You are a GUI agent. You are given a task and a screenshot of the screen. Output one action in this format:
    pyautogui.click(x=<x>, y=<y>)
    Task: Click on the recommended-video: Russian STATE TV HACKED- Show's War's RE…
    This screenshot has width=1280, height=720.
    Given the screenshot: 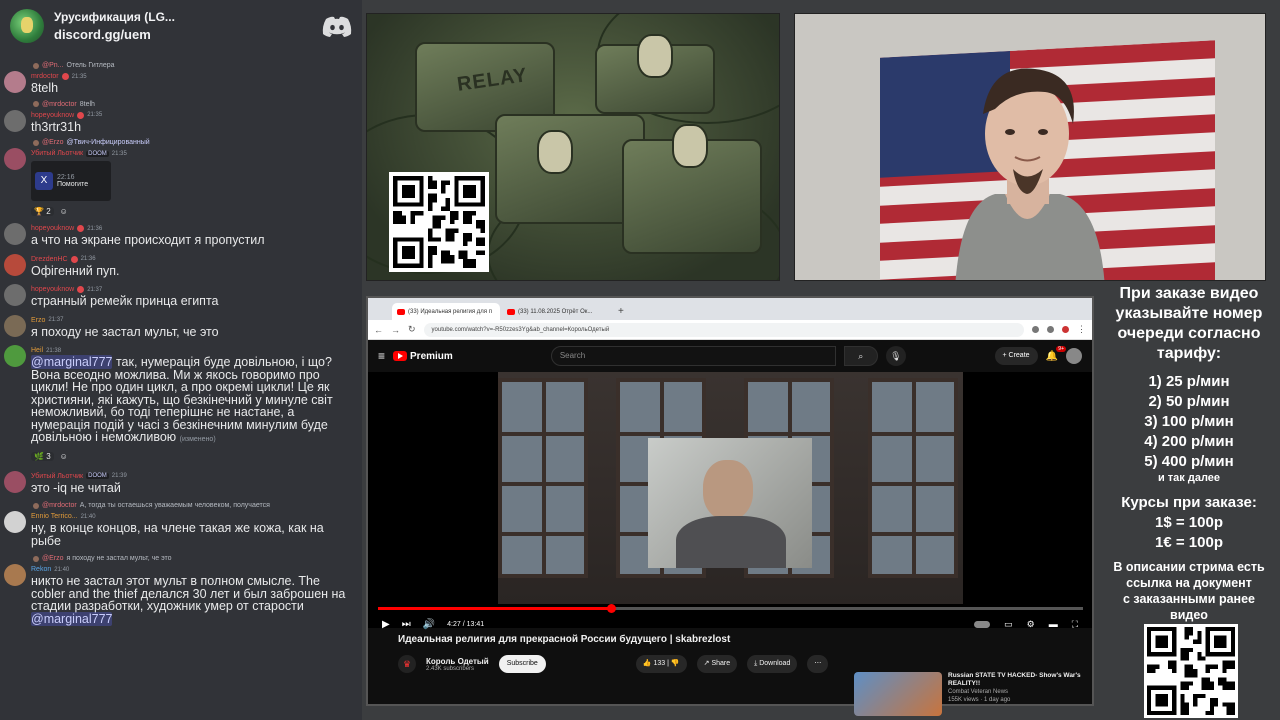 What is the action you would take?
    pyautogui.click(x=969, y=696)
    